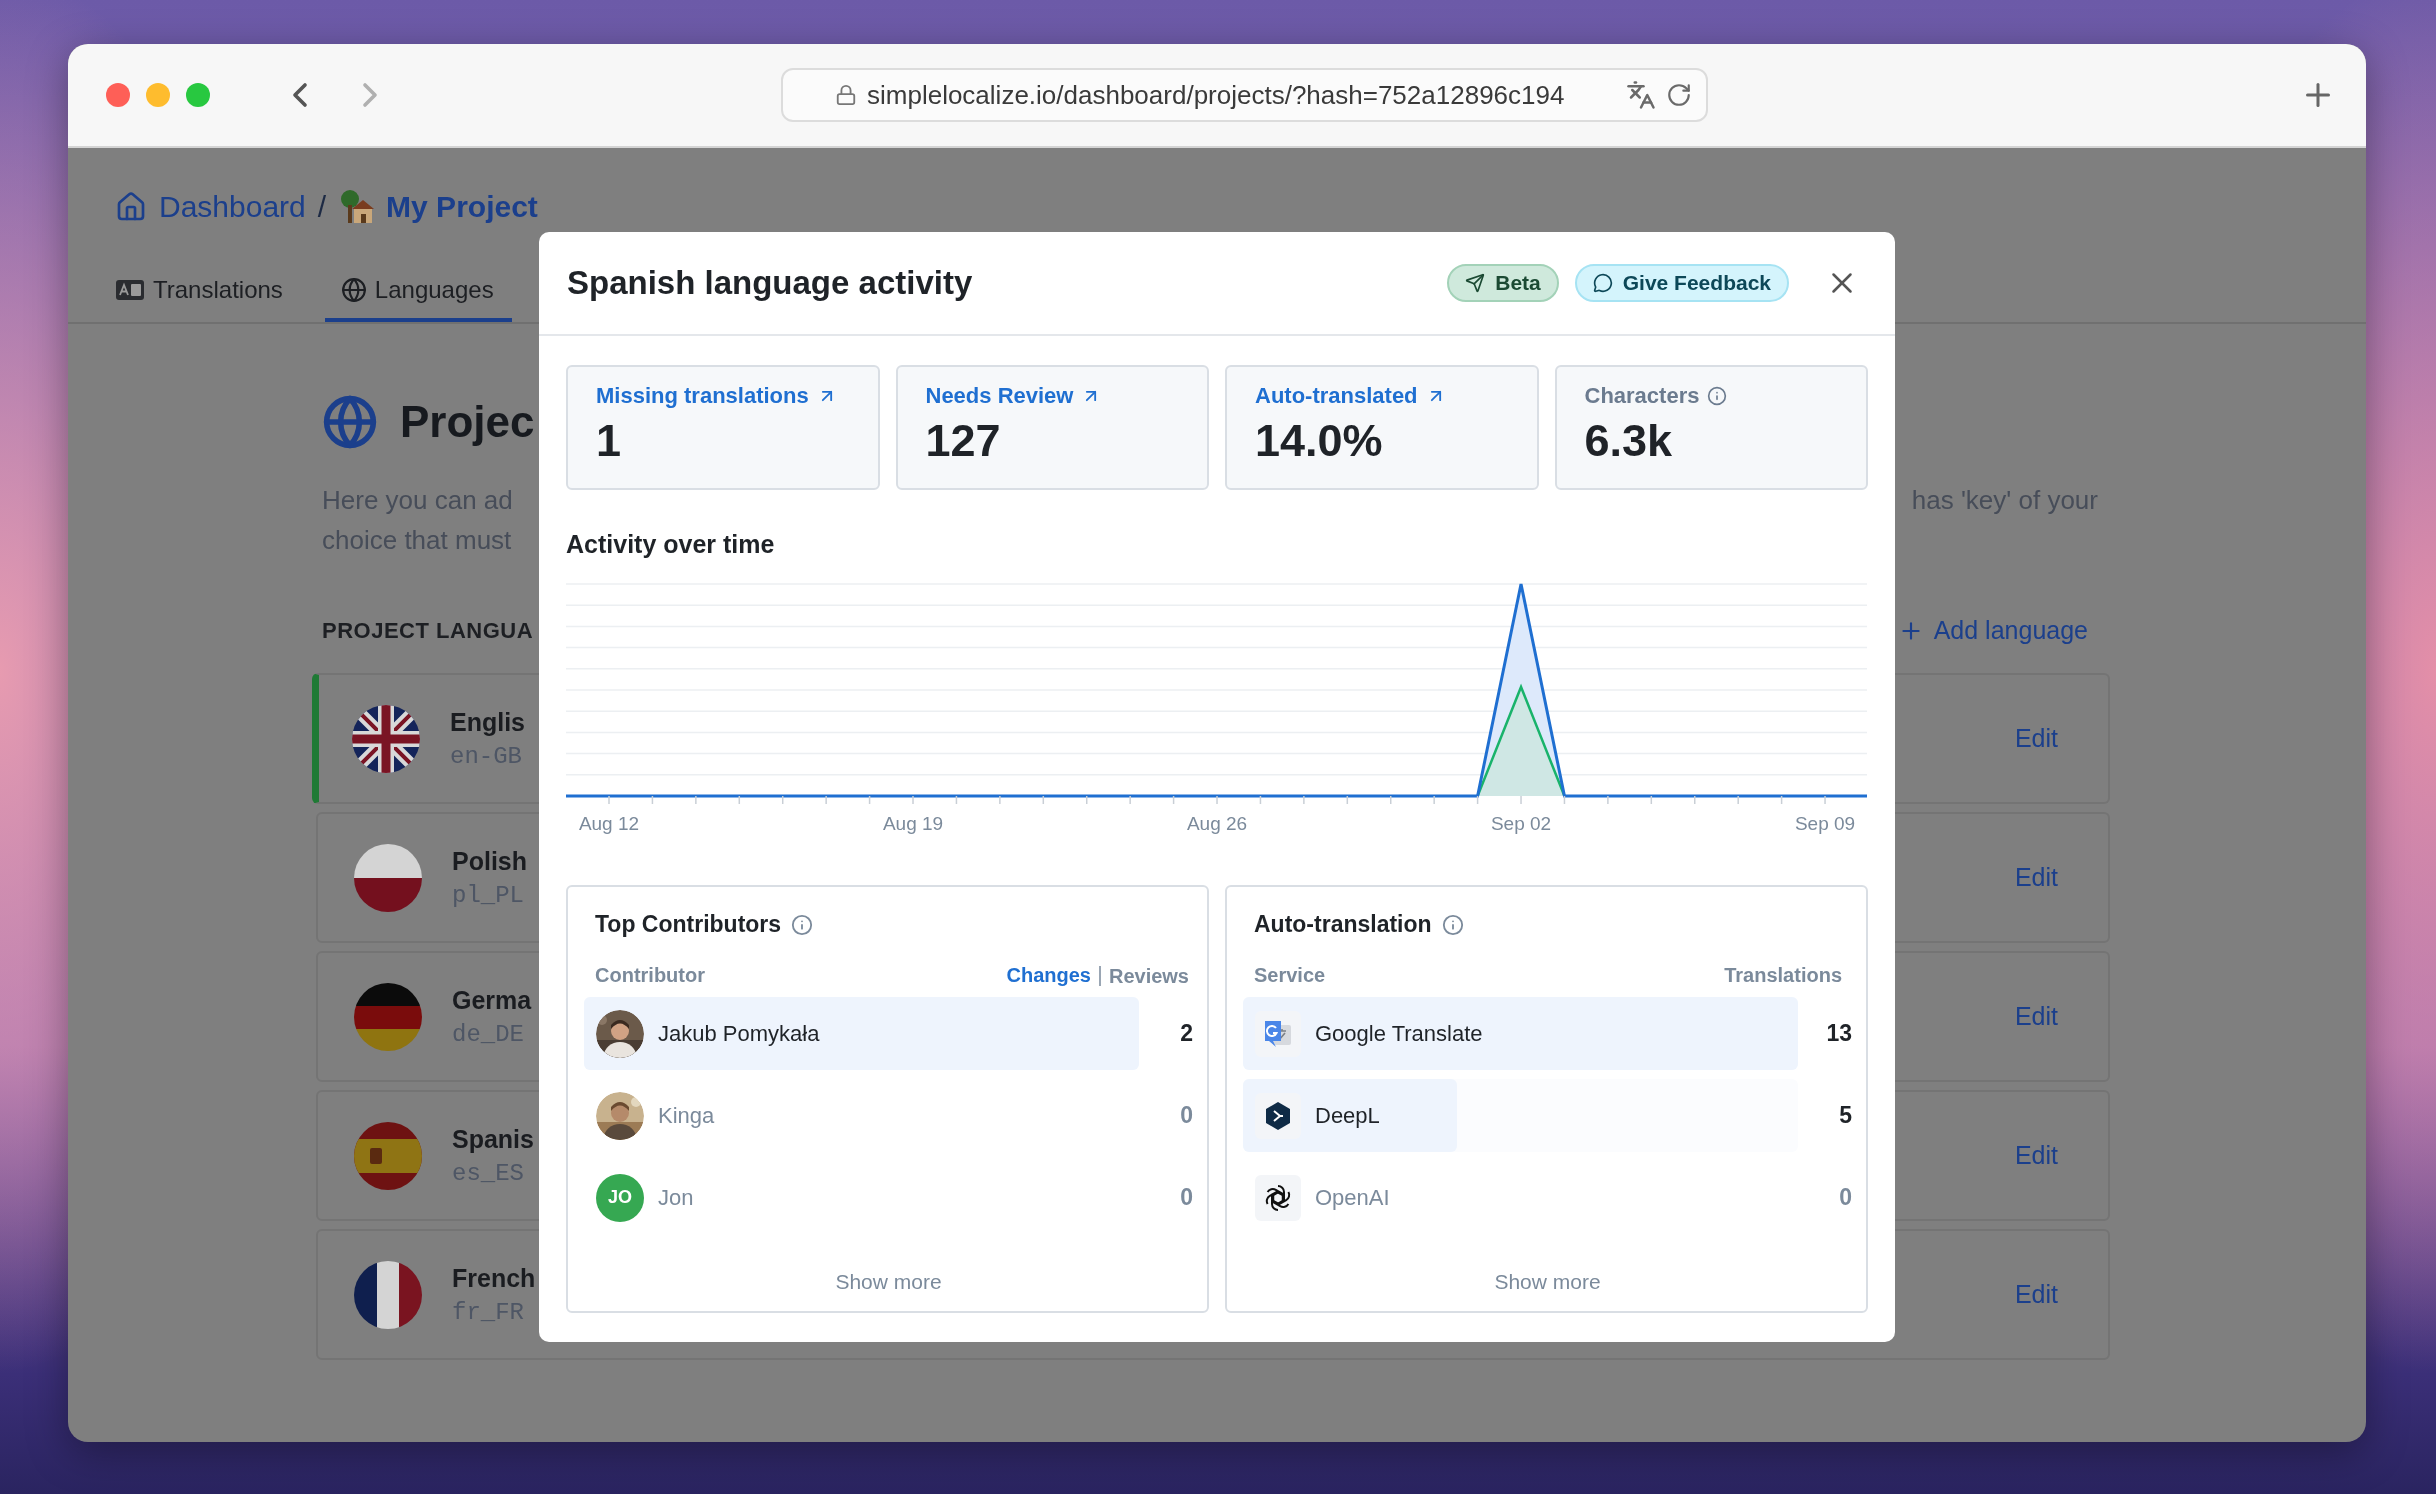 The width and height of the screenshot is (2436, 1494). What do you see at coordinates (1352, 1197) in the screenshot?
I see `service-name: OpenAI` at bounding box center [1352, 1197].